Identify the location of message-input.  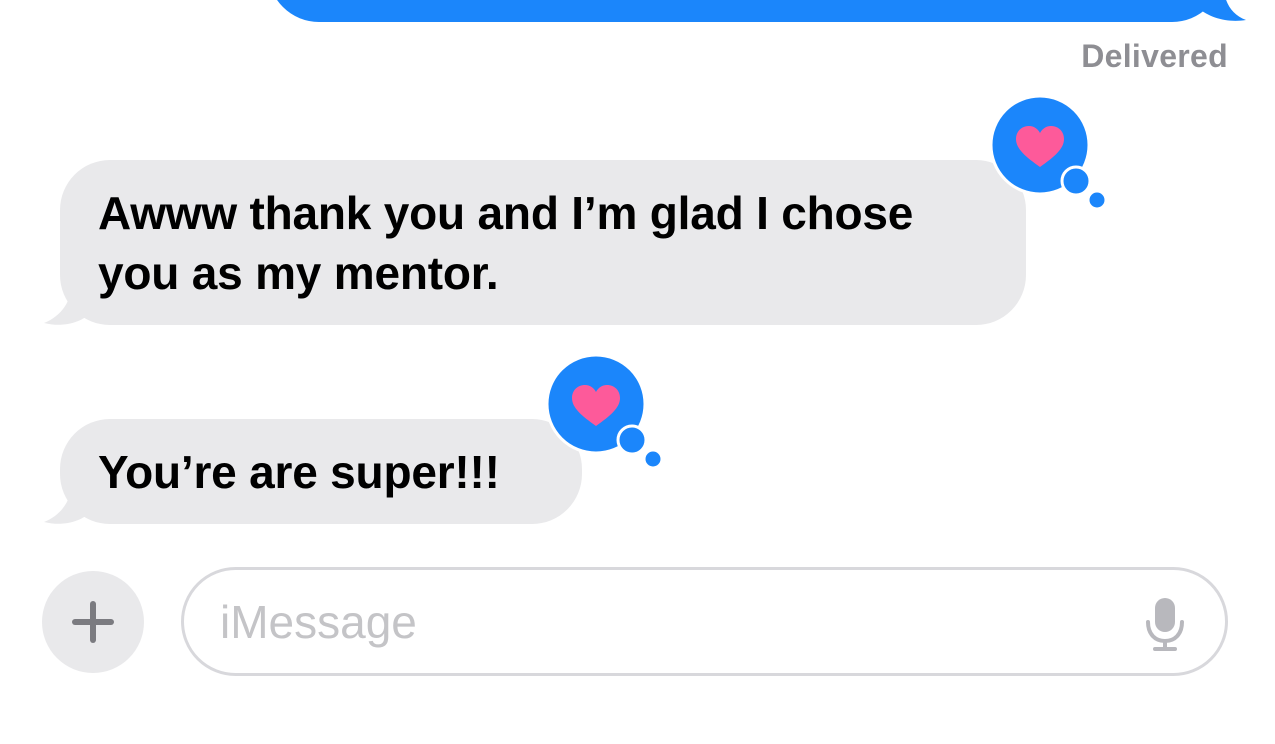
(670, 621).